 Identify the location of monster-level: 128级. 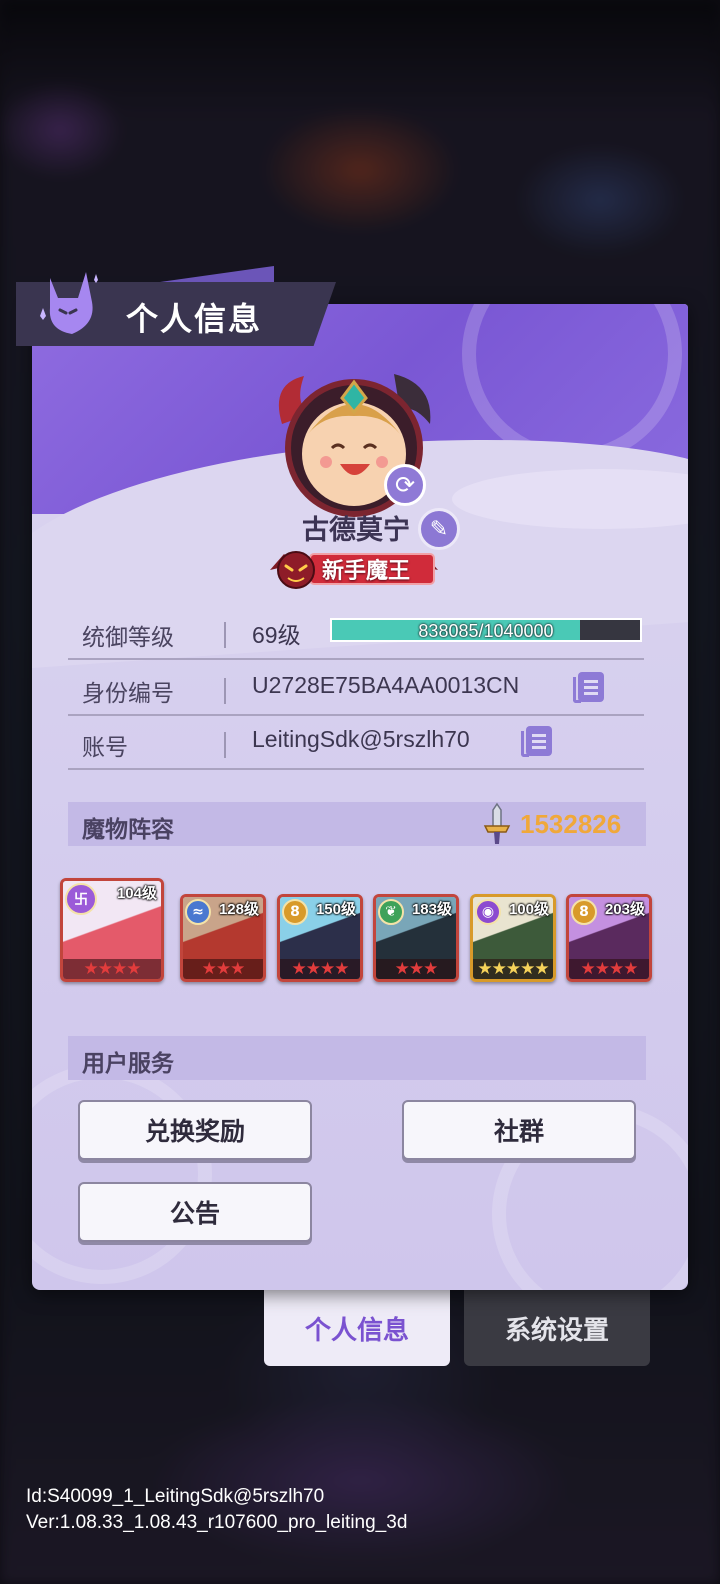
(238, 909).